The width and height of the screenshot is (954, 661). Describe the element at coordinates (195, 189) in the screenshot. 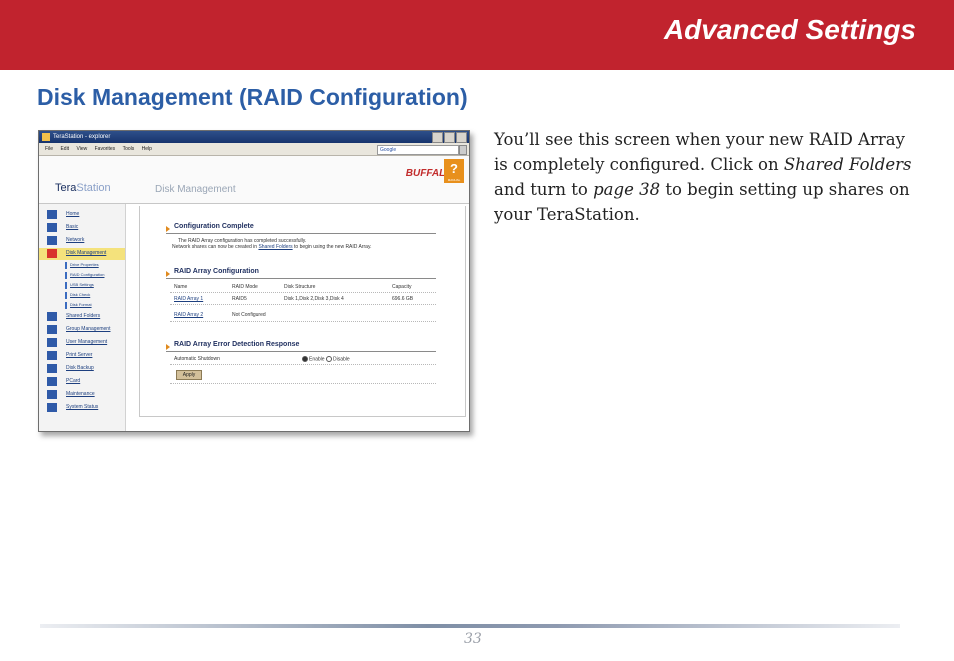

I see `page-title: Disk Management` at that location.